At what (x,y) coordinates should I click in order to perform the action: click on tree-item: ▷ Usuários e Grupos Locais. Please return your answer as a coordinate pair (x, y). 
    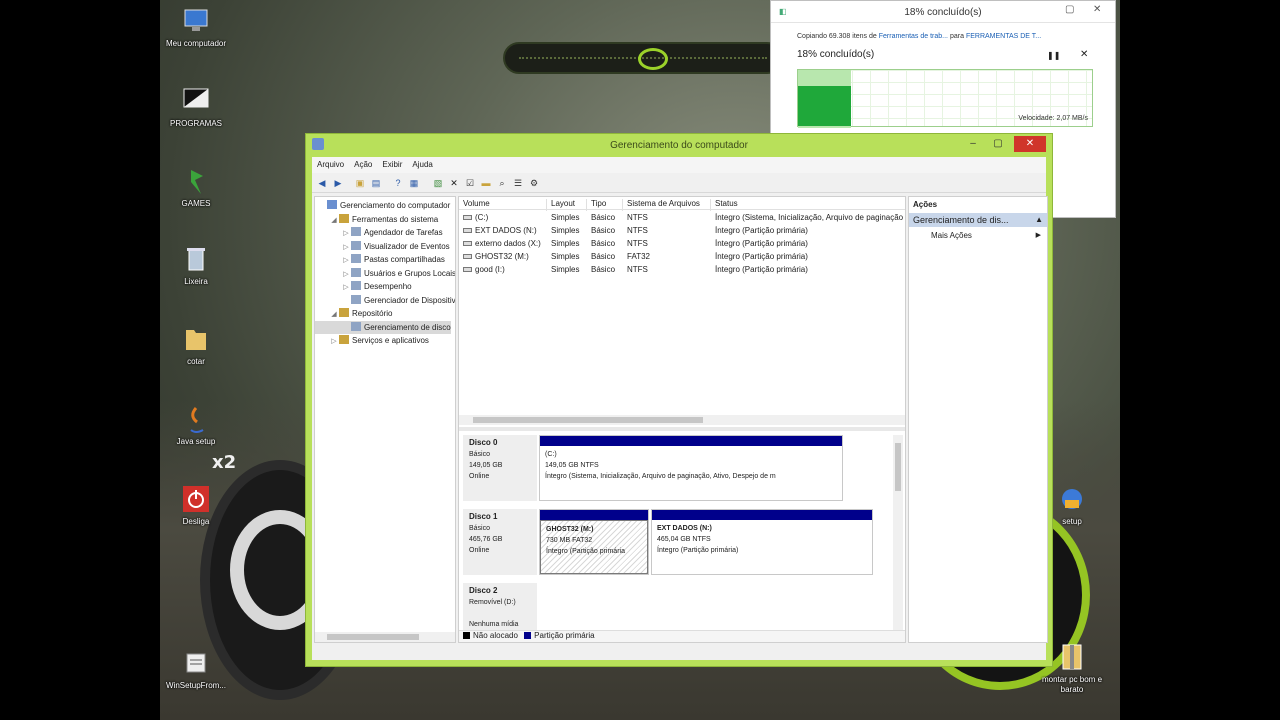
    Looking at the image, I should click on (385, 274).